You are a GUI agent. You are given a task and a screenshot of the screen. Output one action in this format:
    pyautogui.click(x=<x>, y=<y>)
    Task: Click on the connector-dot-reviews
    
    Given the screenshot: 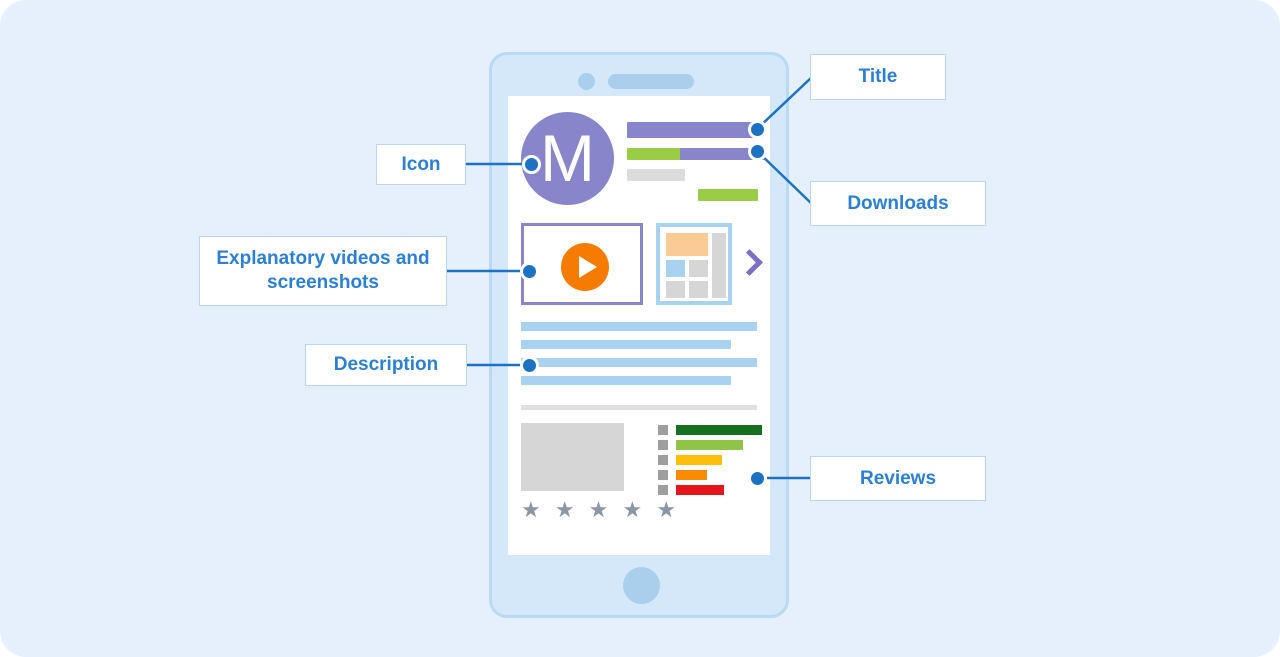 What is the action you would take?
    pyautogui.click(x=757, y=478)
    